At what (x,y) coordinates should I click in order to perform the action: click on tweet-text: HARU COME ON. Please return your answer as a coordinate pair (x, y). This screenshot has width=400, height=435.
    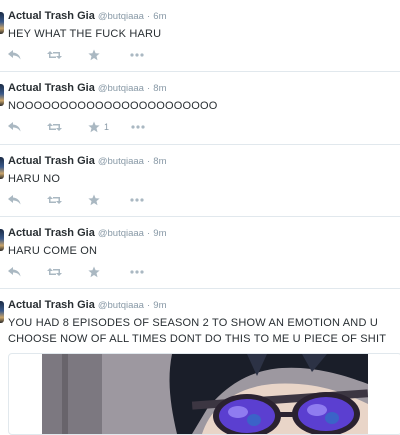
    Looking at the image, I should click on (53, 251).